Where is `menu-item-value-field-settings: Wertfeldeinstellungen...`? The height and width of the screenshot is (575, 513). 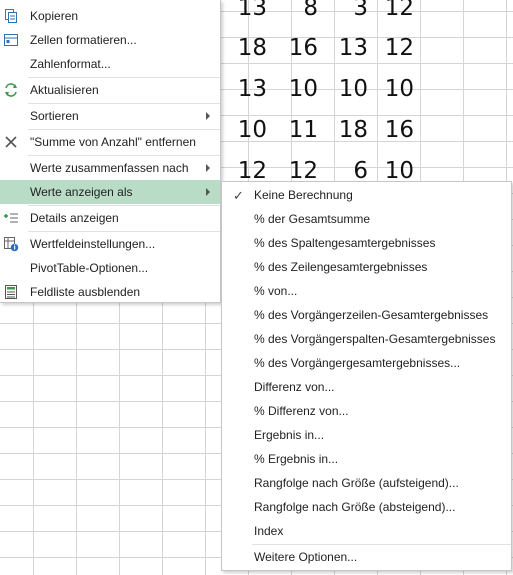 menu-item-value-field-settings: Wertfeldeinstellungen... is located at coordinates (110, 244).